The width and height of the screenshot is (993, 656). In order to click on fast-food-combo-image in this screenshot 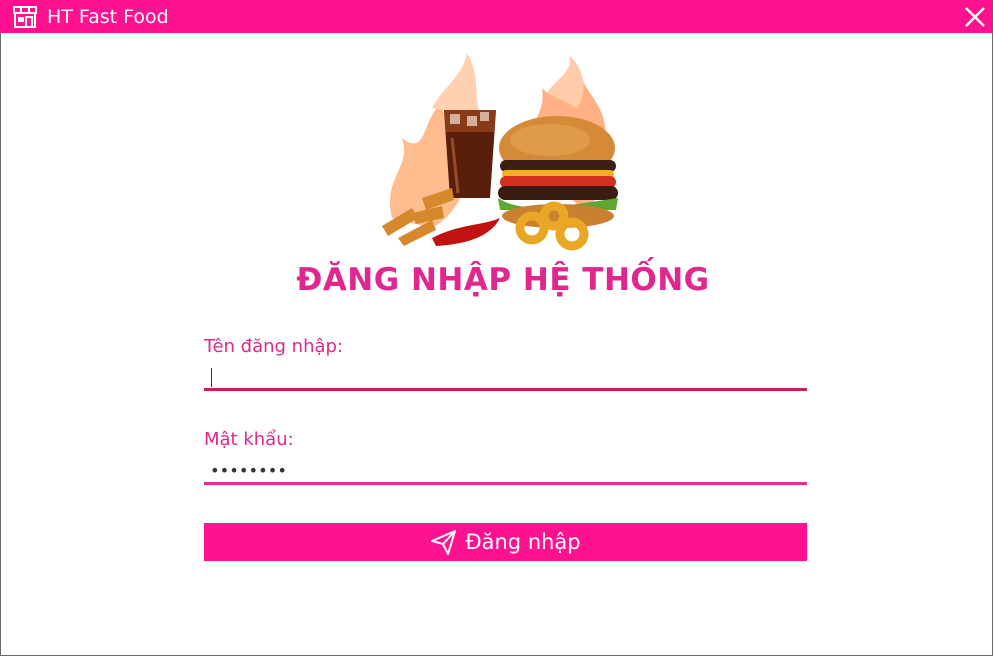, I will do `click(500, 152)`.